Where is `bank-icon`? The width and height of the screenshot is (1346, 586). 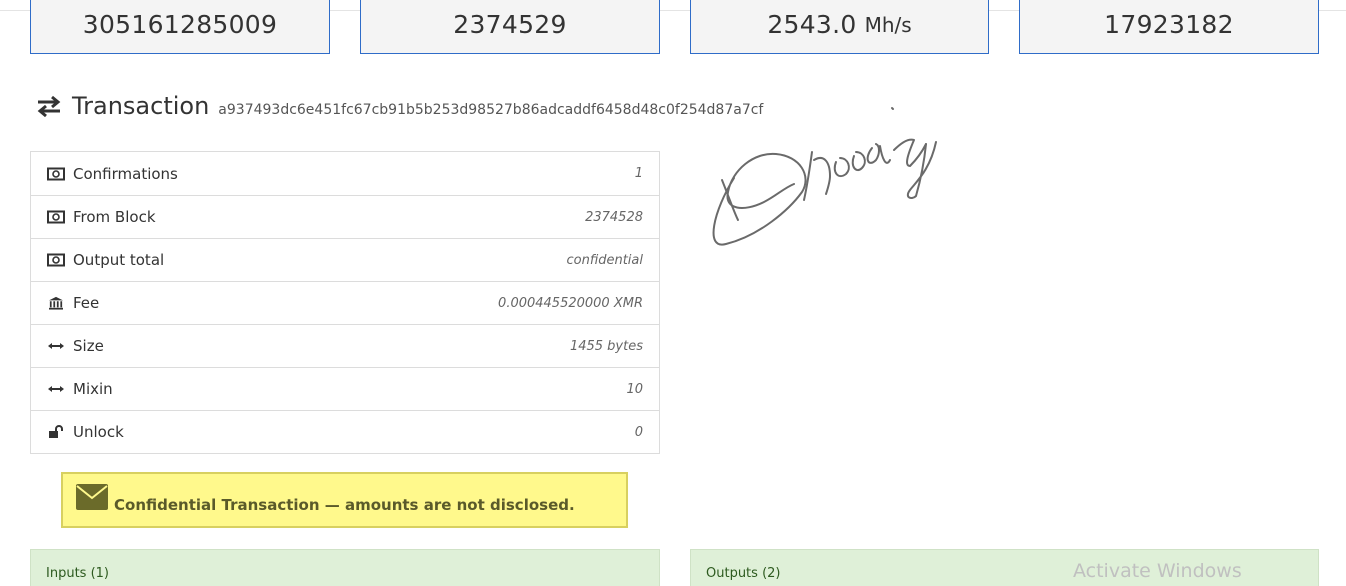 bank-icon is located at coordinates (56, 303).